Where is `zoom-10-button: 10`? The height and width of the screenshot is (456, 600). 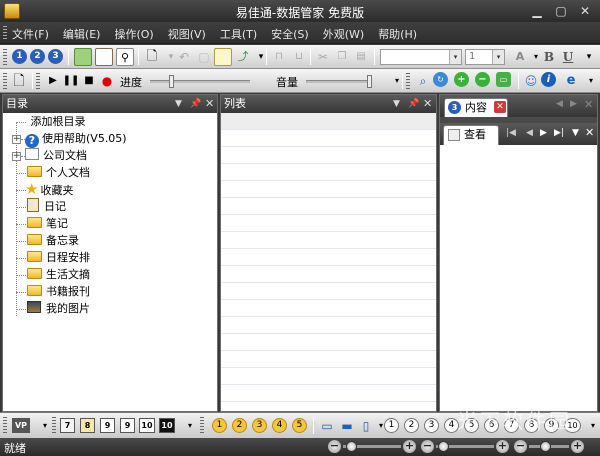 zoom-10-button: 10 is located at coordinates (147, 425).